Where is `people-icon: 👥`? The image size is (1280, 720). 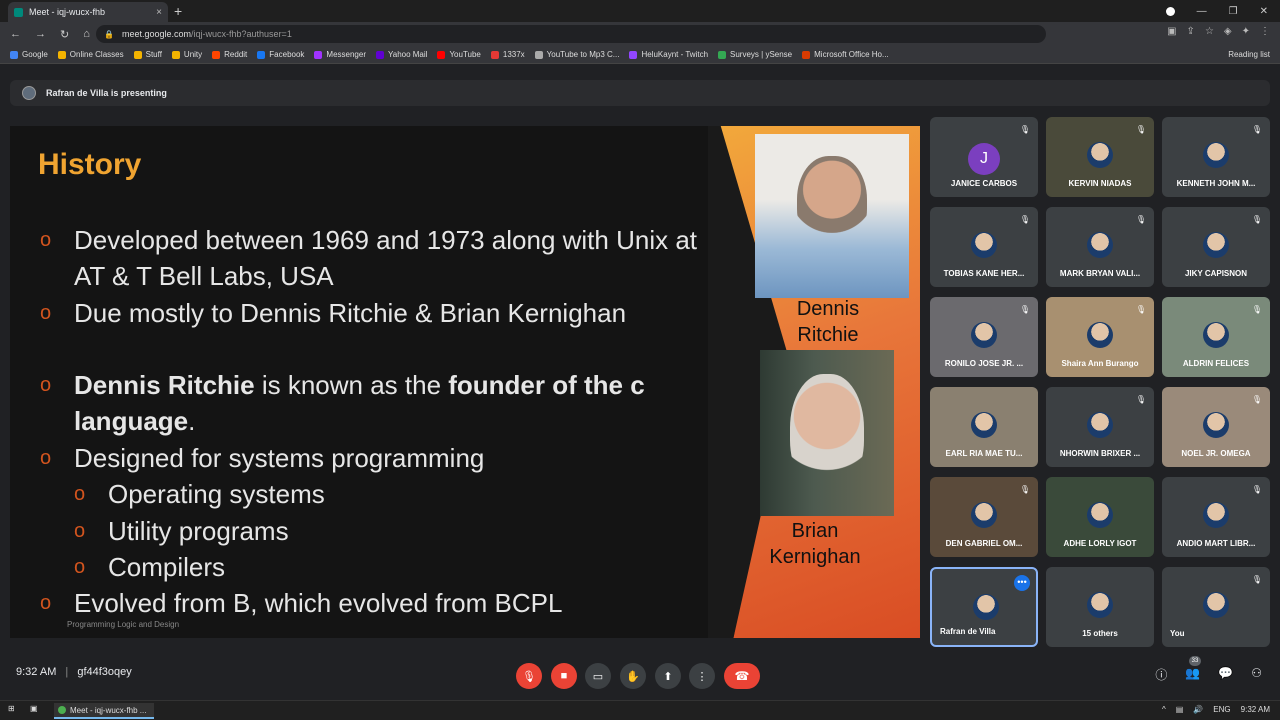
people-icon: 👥 is located at coordinates (1192, 674).